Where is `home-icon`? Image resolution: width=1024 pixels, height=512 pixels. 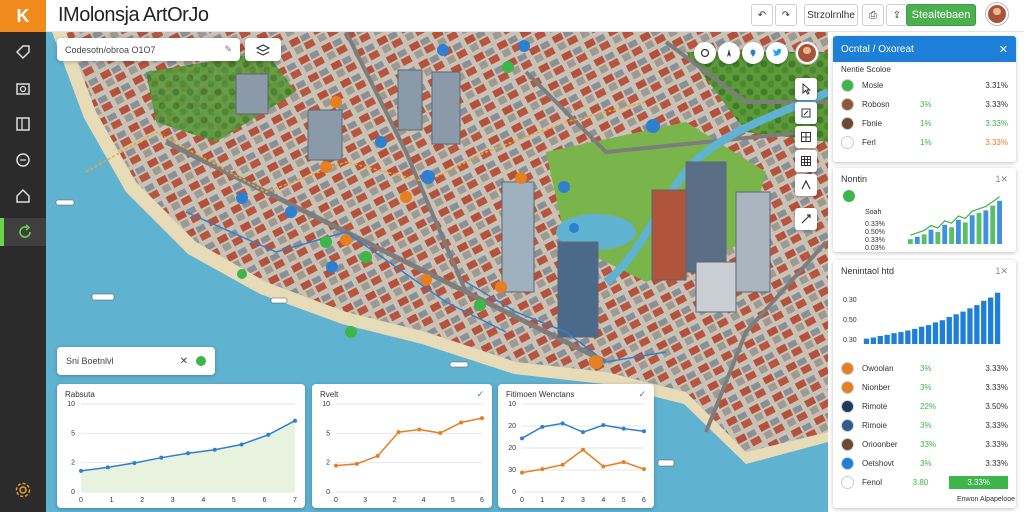 home-icon is located at coordinates (23, 196).